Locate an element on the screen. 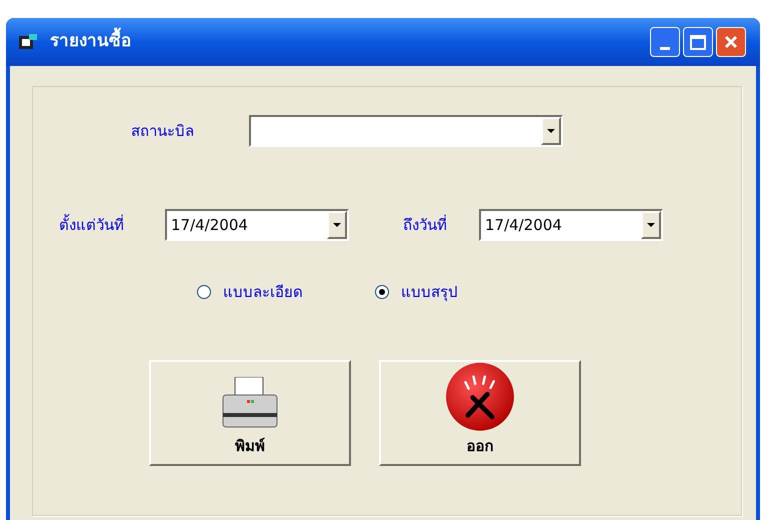  maximize-button is located at coordinates (698, 42).